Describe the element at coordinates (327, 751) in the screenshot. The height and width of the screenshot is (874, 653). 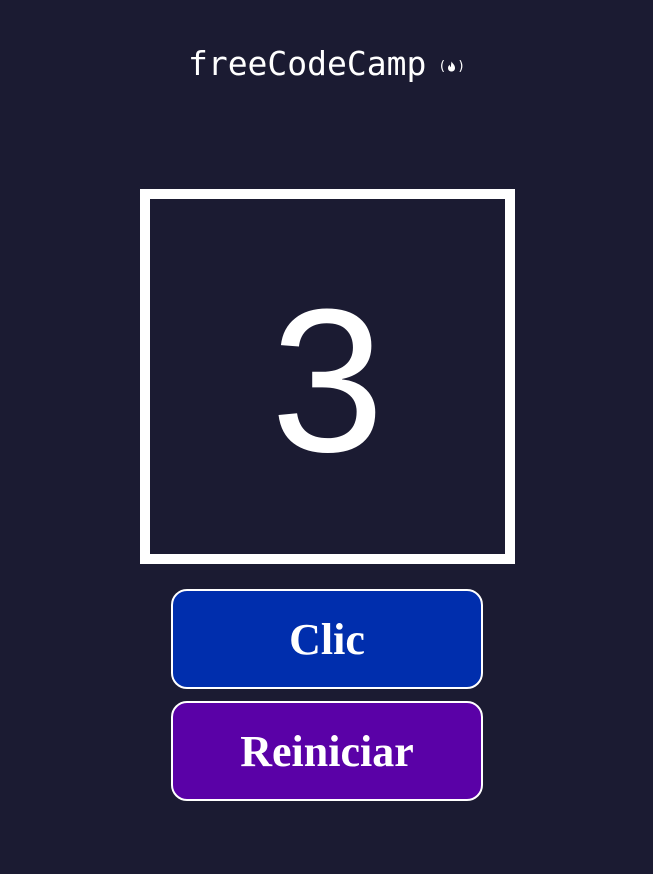
I see `reset-button: Reiniciar` at that location.